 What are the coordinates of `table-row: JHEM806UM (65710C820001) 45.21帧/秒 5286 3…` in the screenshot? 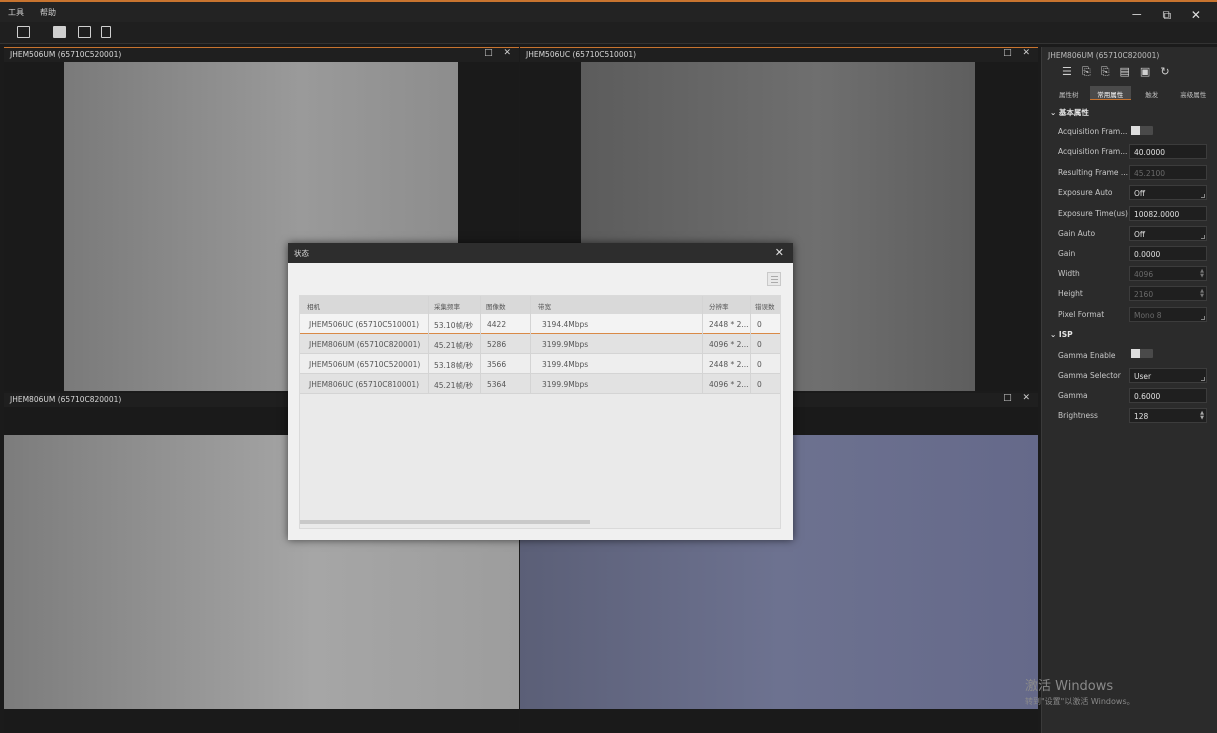 It's located at (540, 344).